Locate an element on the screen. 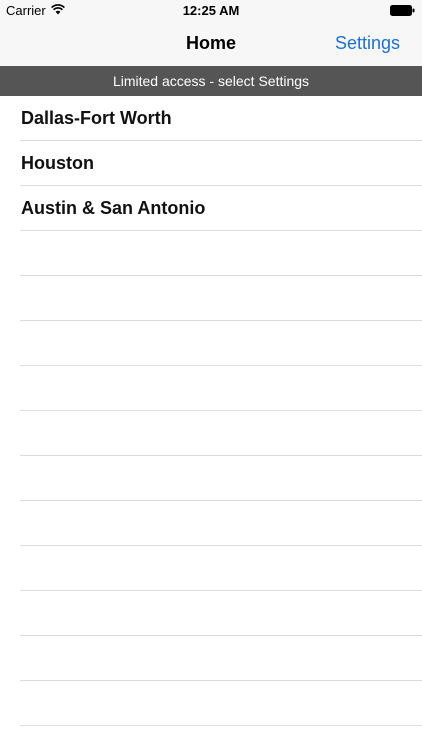  list-item-label: Austin & San Antonio is located at coordinates (113, 208).